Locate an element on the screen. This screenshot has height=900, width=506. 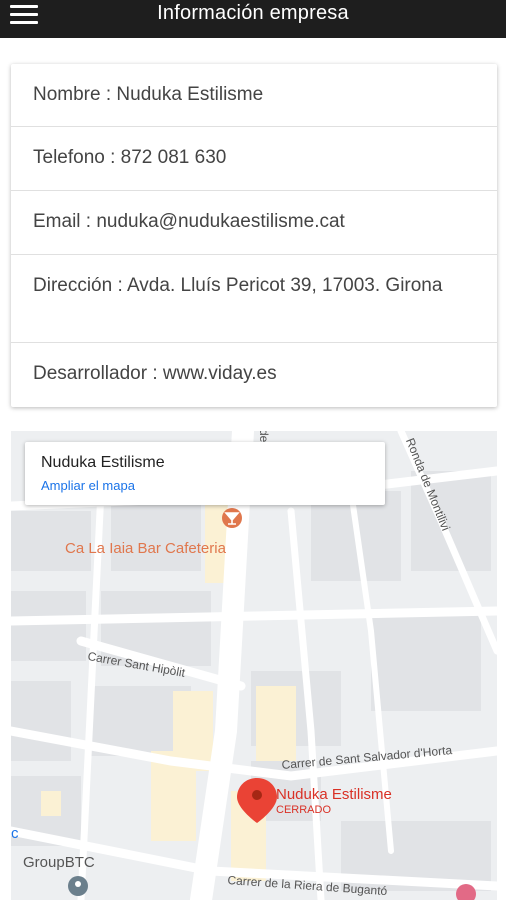
enlarge-map-link: Ampliar el mapa is located at coordinates (88, 485).